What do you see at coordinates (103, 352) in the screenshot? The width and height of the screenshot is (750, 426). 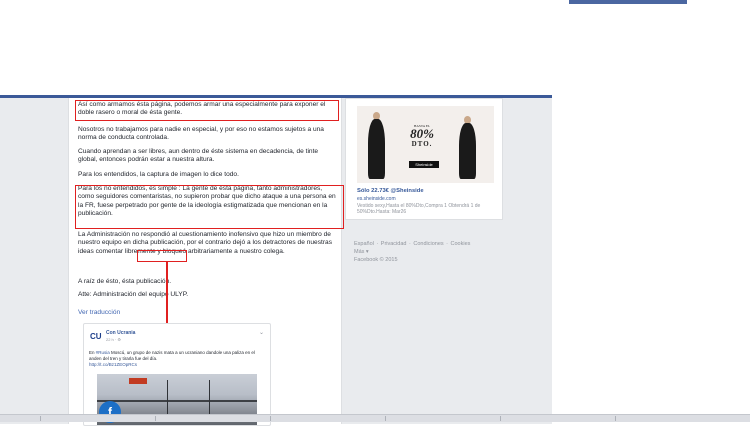 I see `hashtag-link: #Rusia` at bounding box center [103, 352].